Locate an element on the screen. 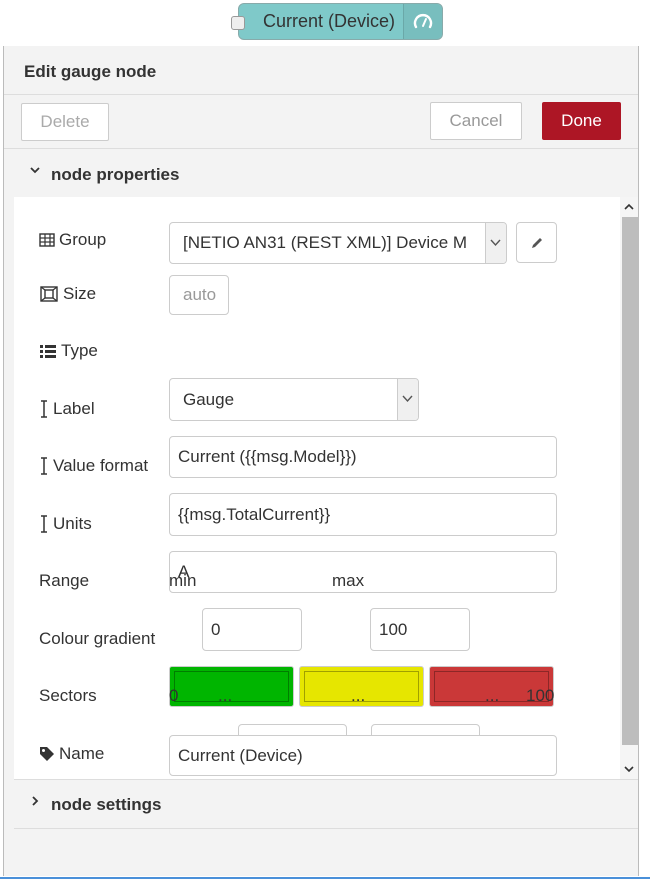 The width and height of the screenshot is (650, 879). size-label: Size is located at coordinates (67, 294).